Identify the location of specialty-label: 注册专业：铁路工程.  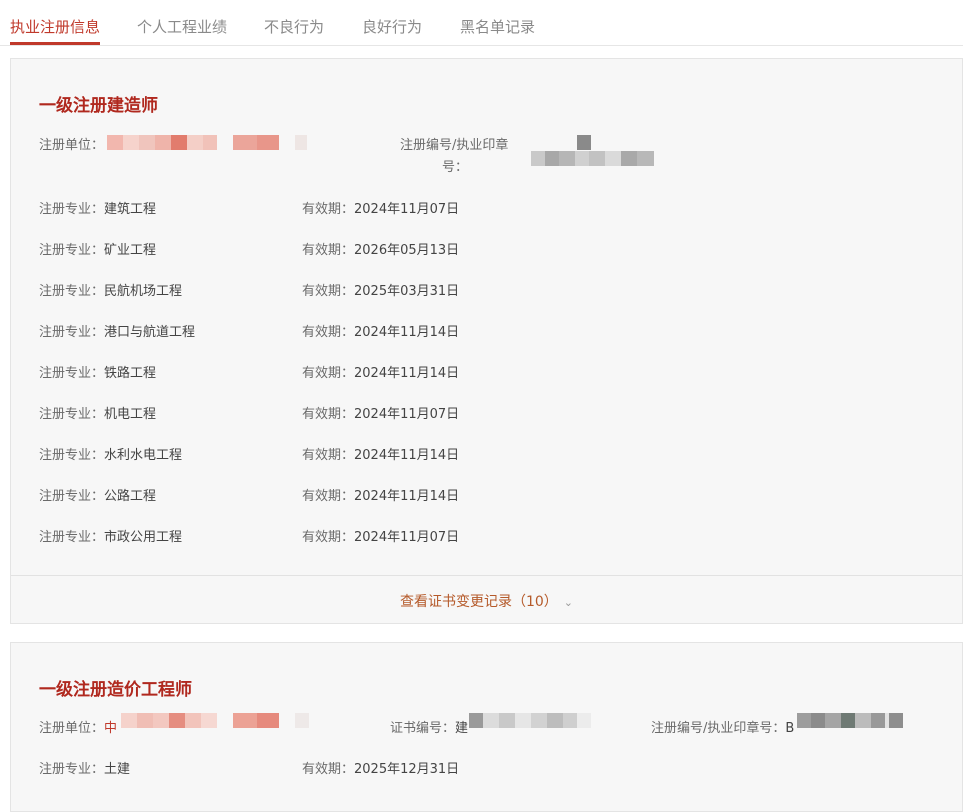
(98, 373).